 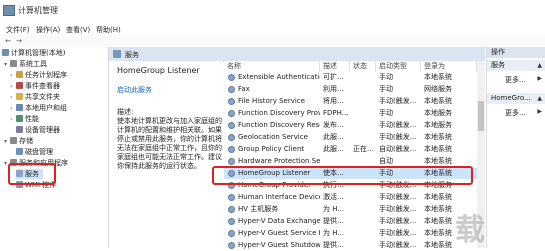 What do you see at coordinates (24, 119) in the screenshot?
I see `tree-item-performance: › 性能` at bounding box center [24, 119].